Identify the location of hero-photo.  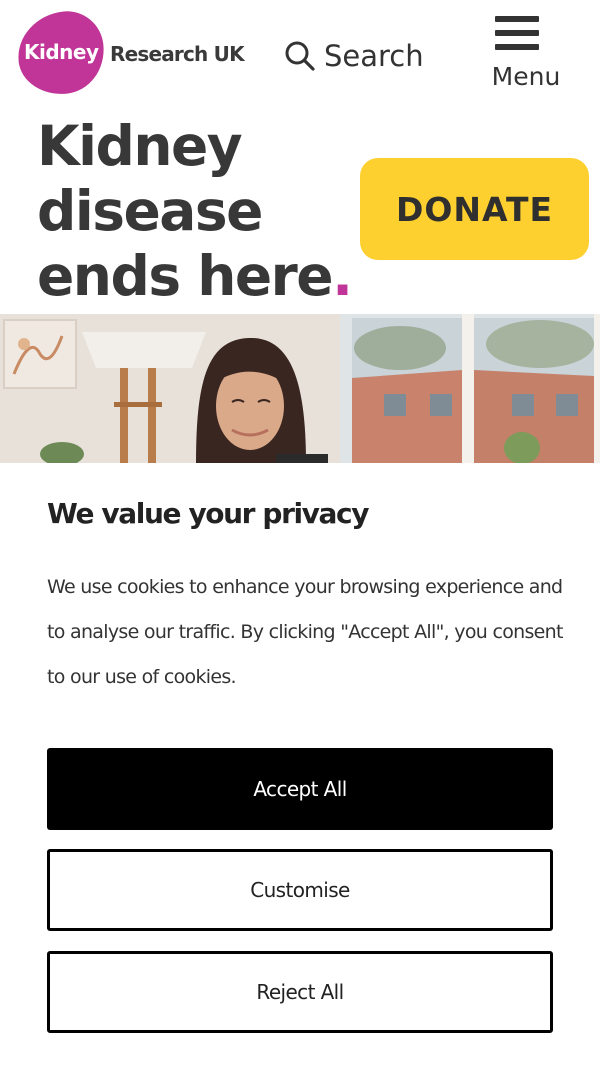
(300, 389).